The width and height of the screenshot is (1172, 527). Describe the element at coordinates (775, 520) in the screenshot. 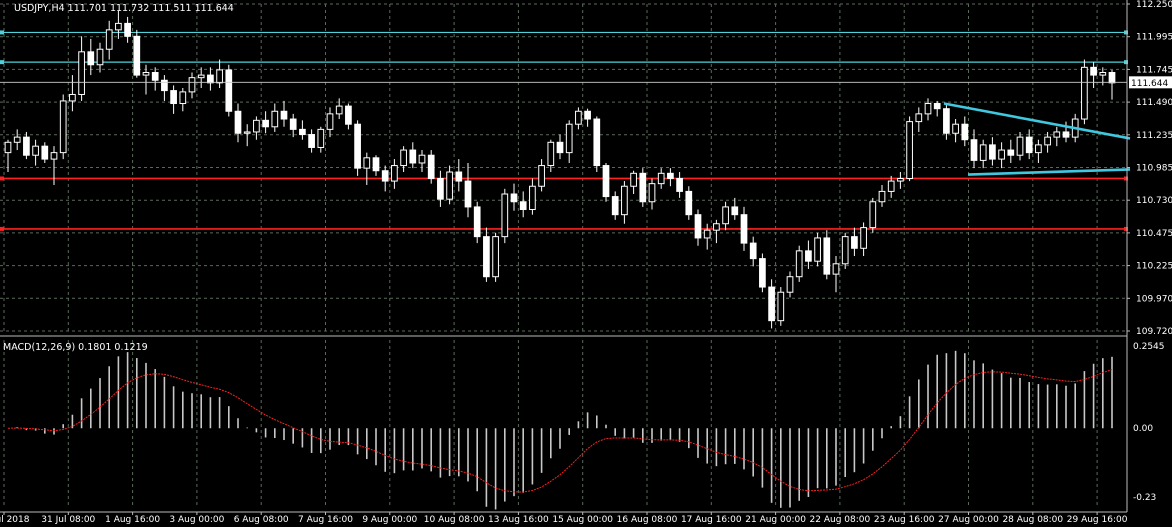

I see `time-tick-label: 21 Aug 00:00` at that location.